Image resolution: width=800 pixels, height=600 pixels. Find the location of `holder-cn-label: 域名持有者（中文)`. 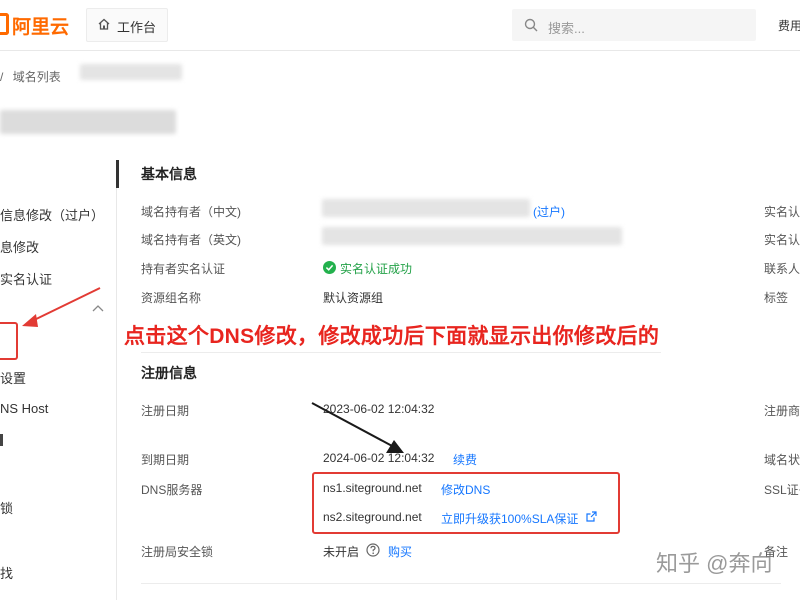

holder-cn-label: 域名持有者（中文) is located at coordinates (191, 212).